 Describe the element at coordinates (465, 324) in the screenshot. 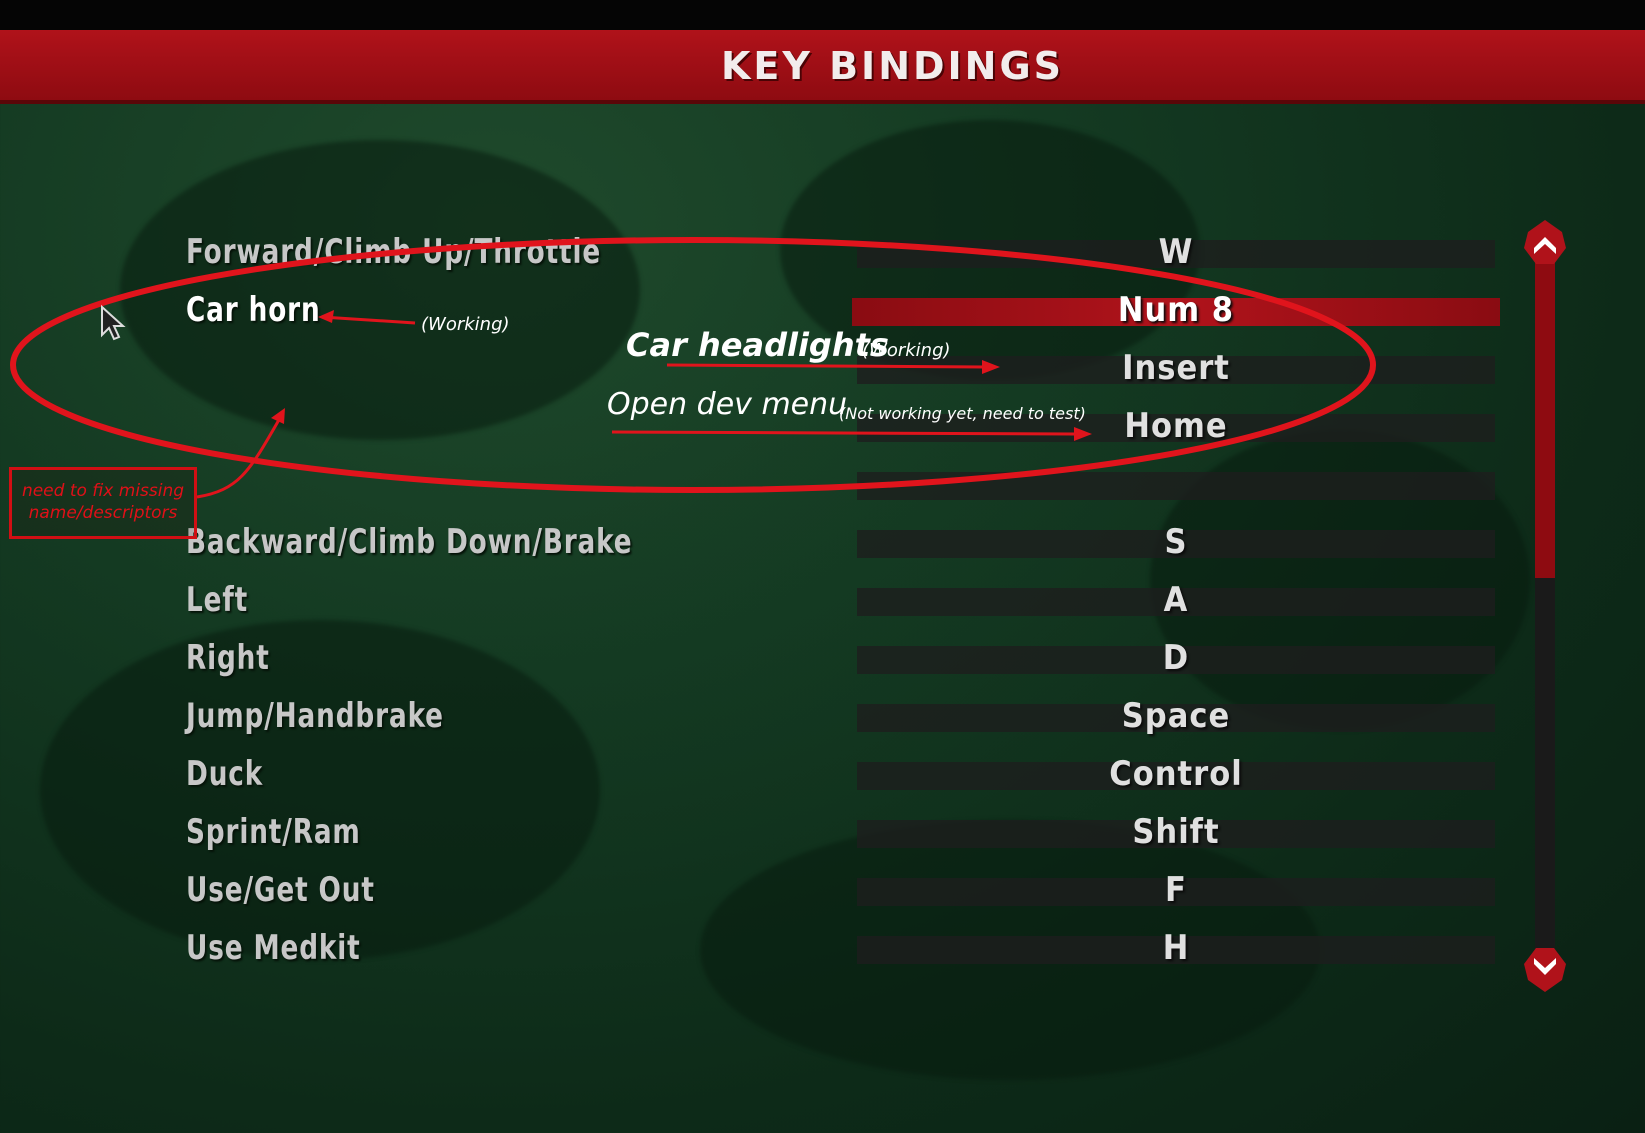

I see `car-horn-note: (Working)` at that location.